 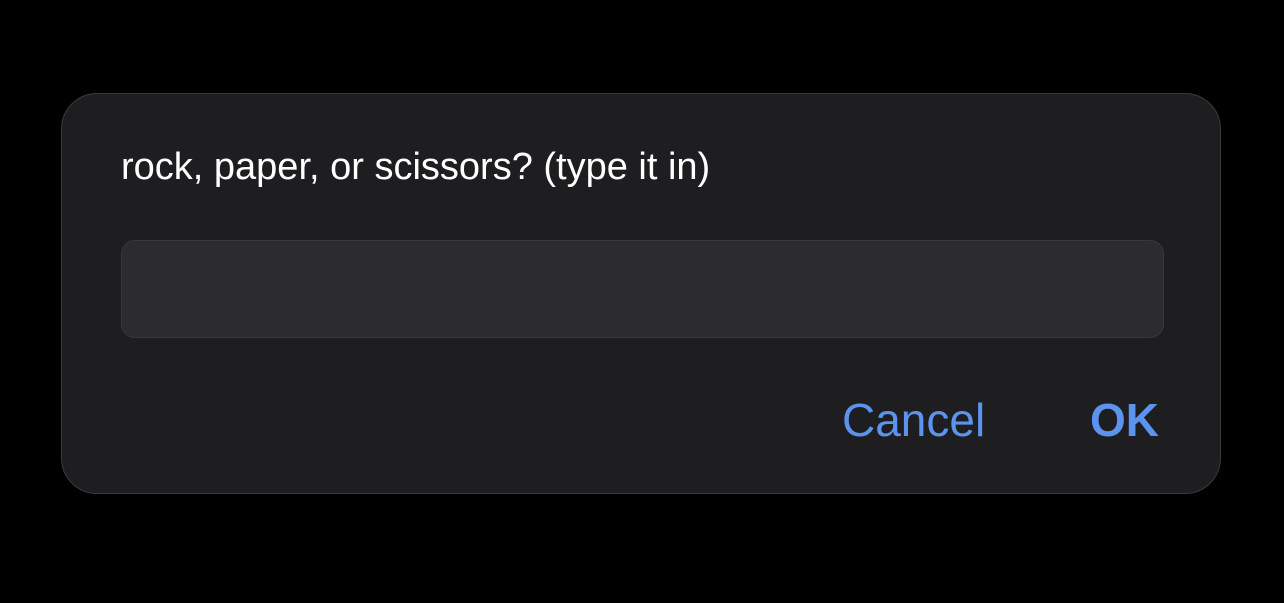 What do you see at coordinates (642, 289) in the screenshot?
I see `answer-input` at bounding box center [642, 289].